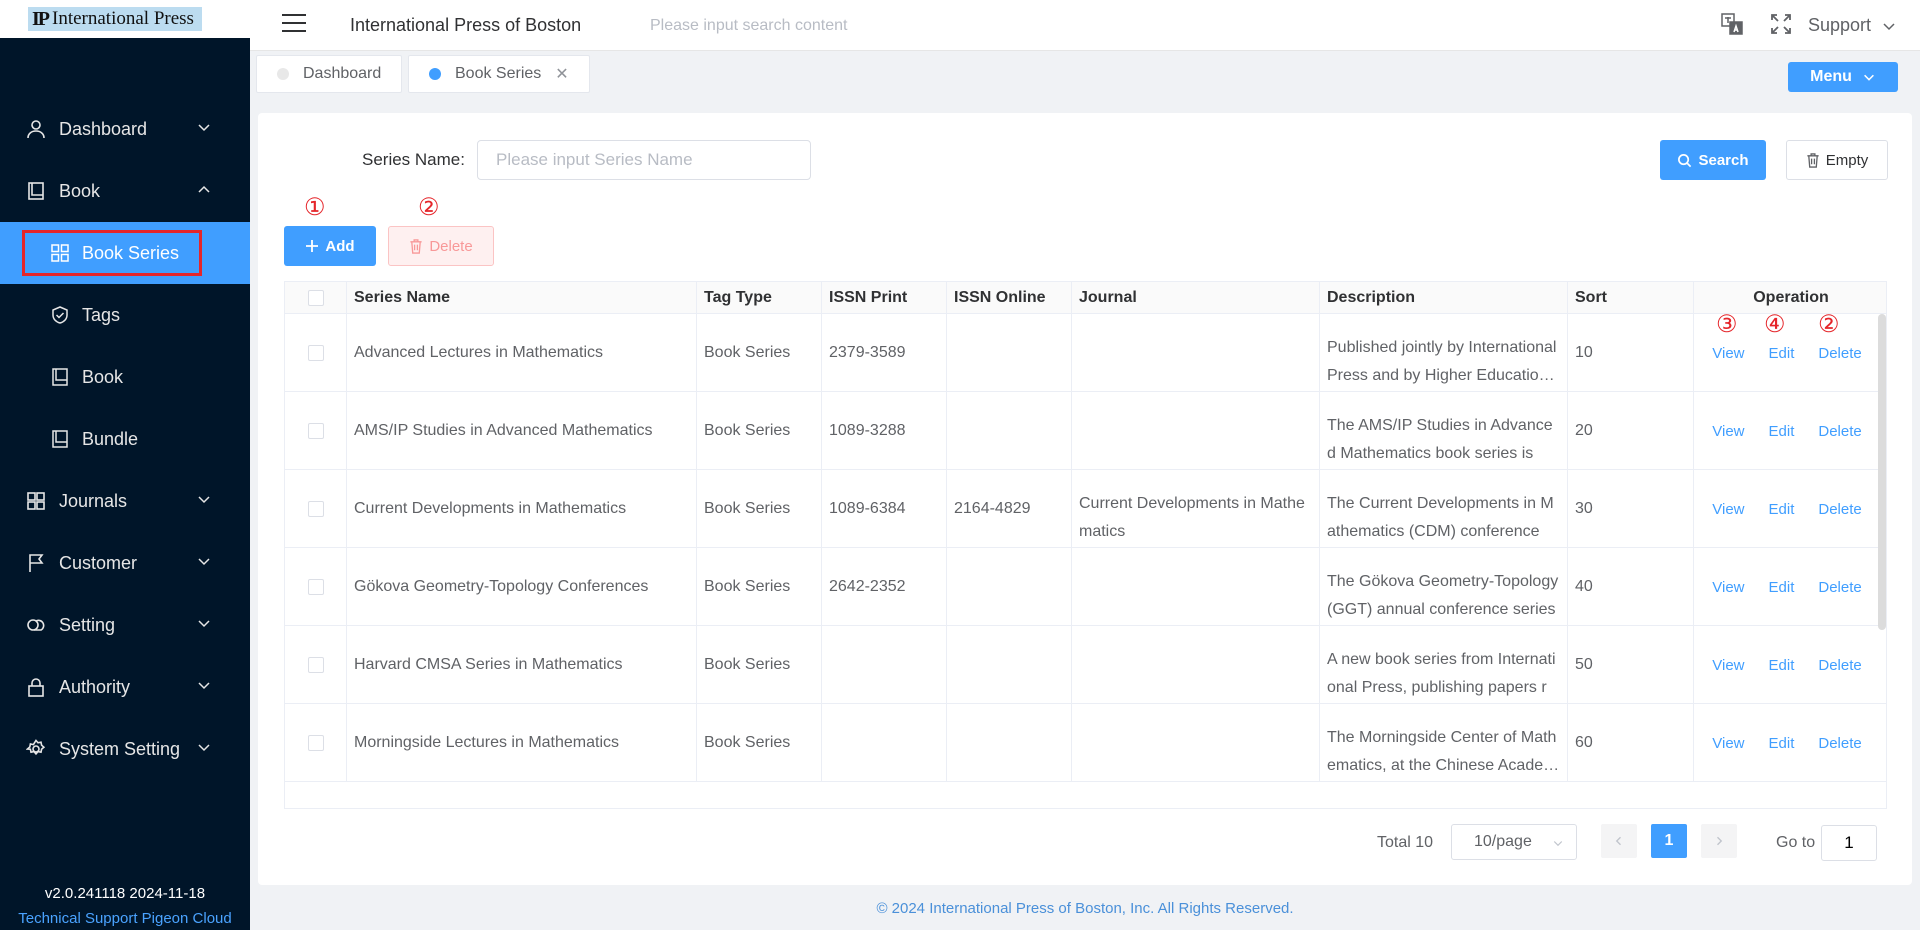 The width and height of the screenshot is (1920, 930). Describe the element at coordinates (1514, 842) in the screenshot. I see `page-size-select: 10/page` at that location.